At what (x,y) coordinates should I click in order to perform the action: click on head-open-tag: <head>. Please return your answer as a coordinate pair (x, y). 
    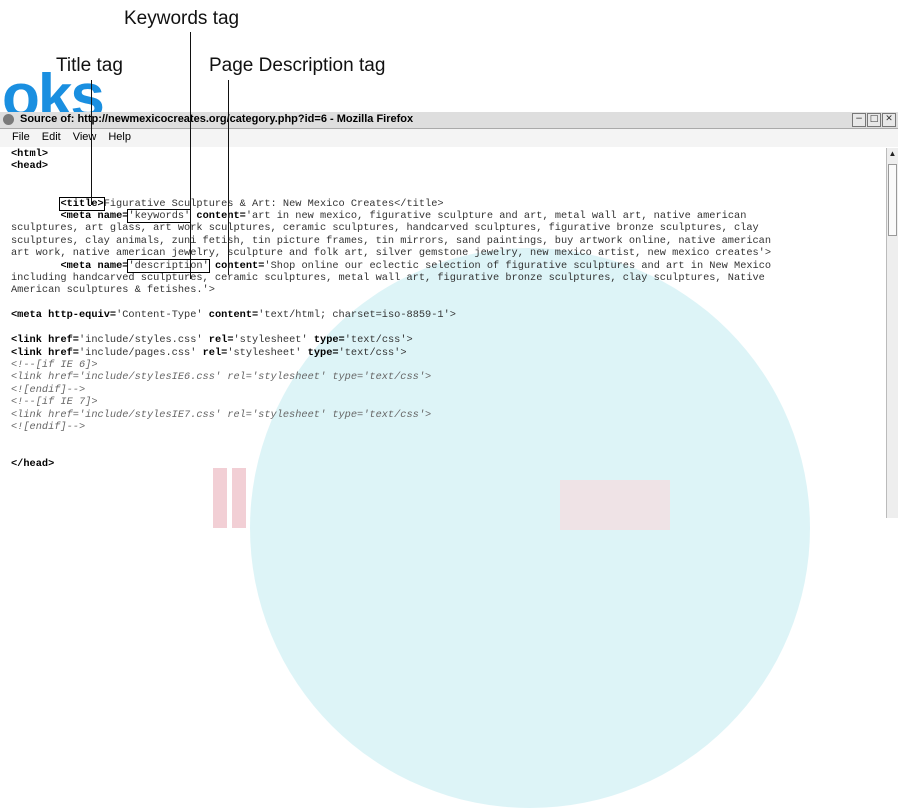
    Looking at the image, I should click on (30, 166).